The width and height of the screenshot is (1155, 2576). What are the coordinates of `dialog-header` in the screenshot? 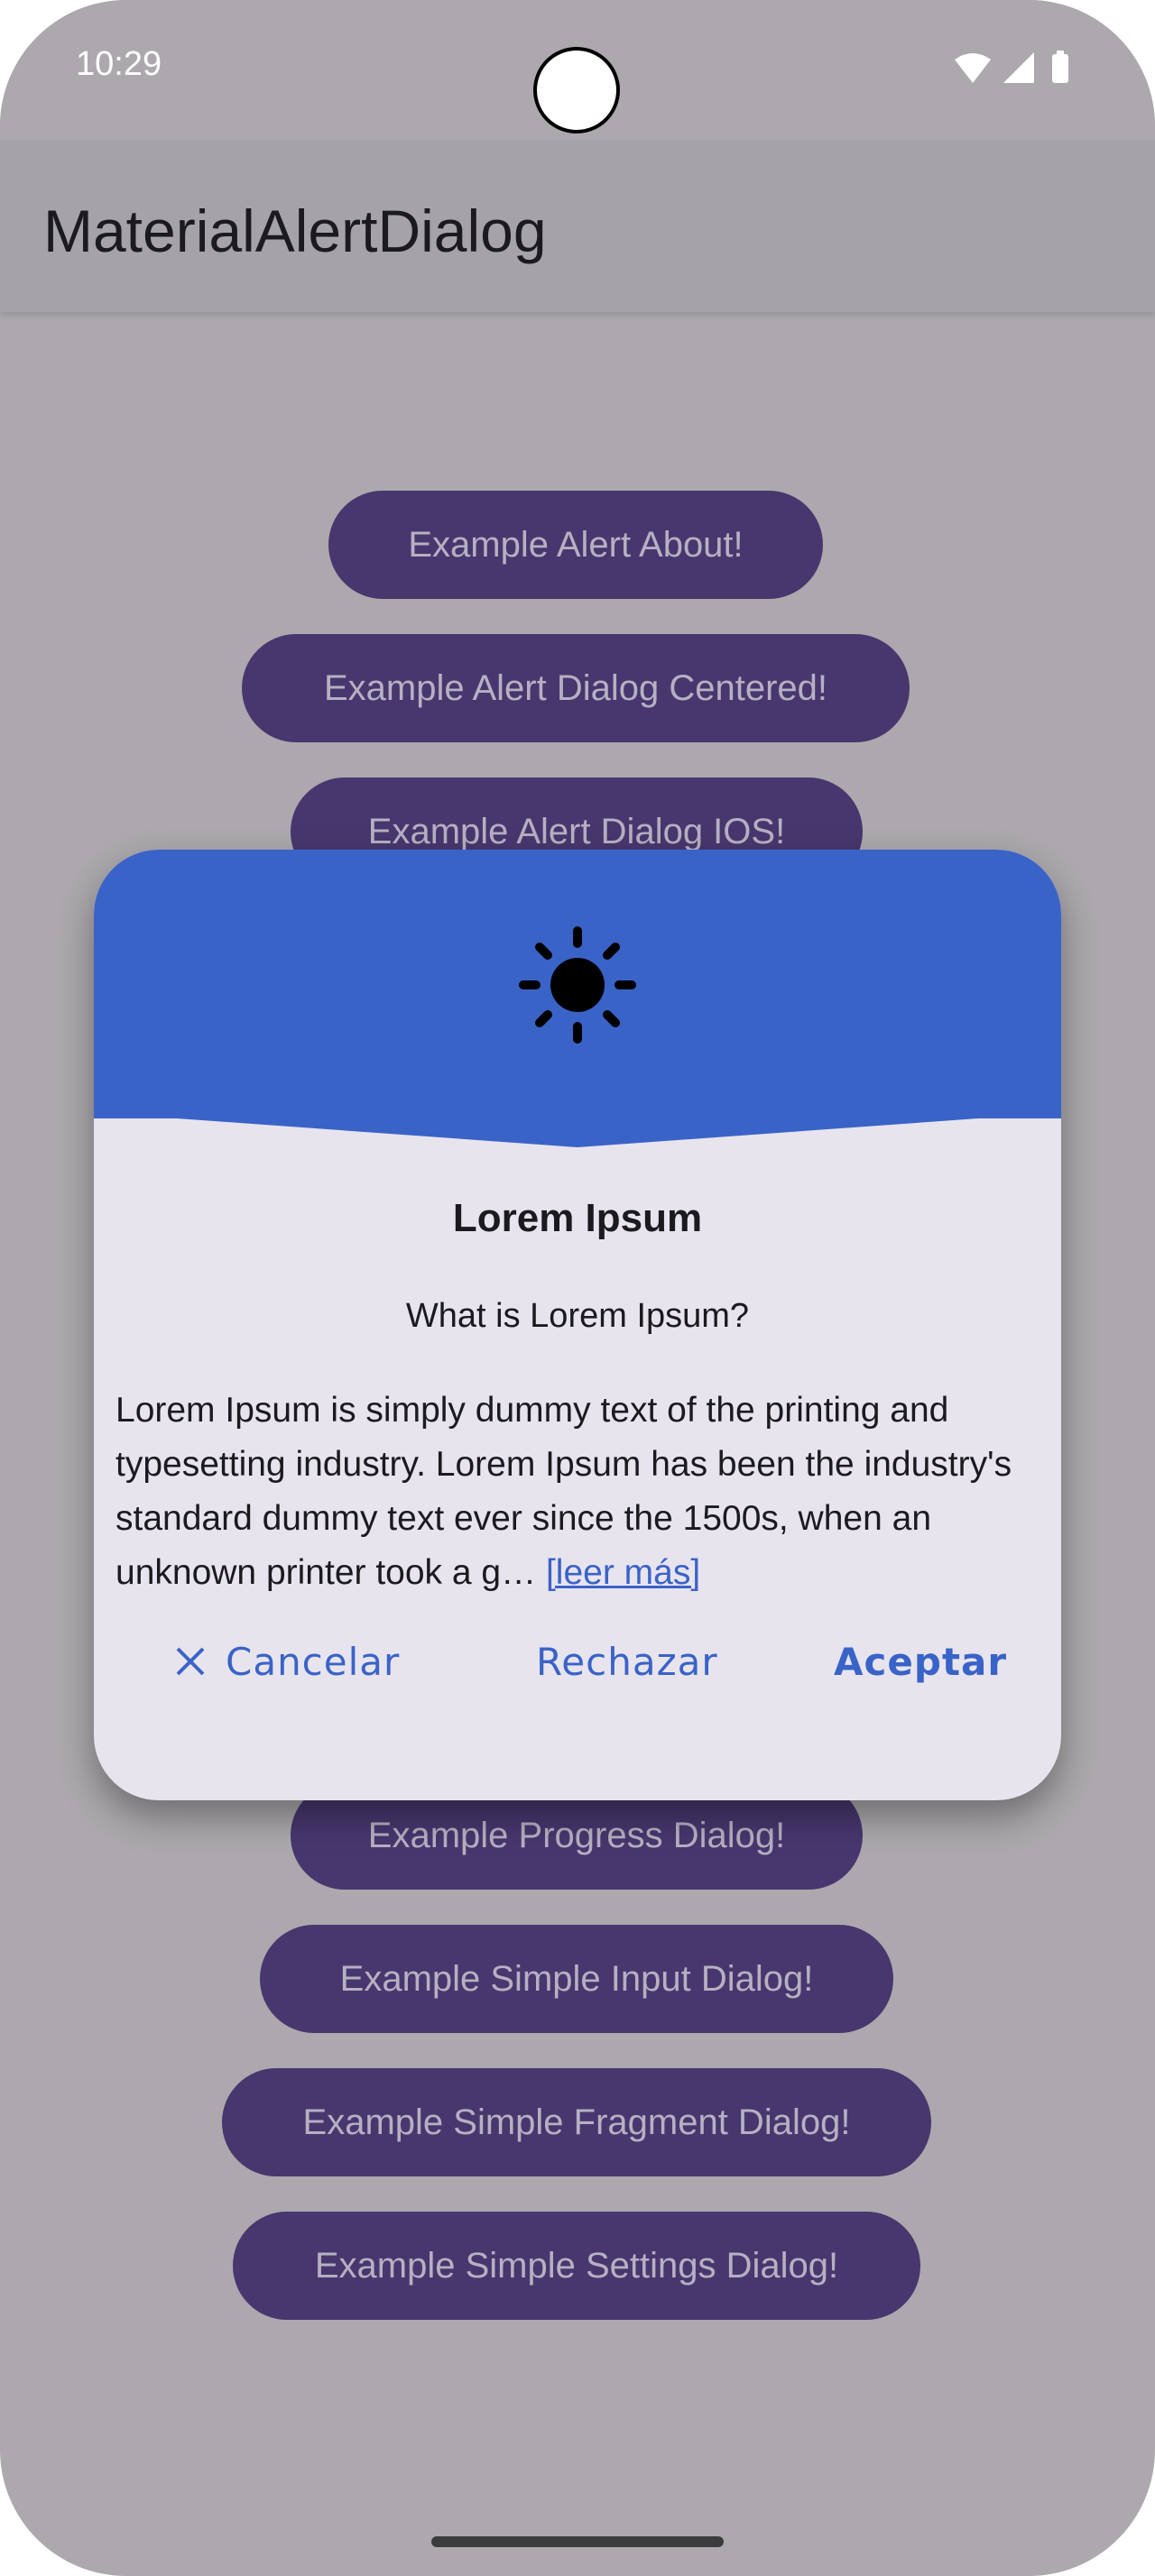 It's located at (577, 999).